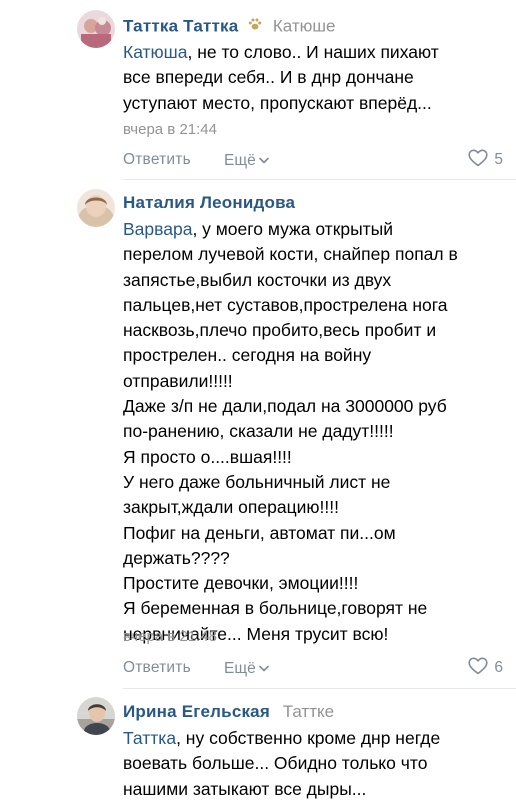 Image resolution: width=516 pixels, height=802 pixels. Describe the element at coordinates (196, 711) in the screenshot. I see `author-name: Ирина Егельская` at that location.